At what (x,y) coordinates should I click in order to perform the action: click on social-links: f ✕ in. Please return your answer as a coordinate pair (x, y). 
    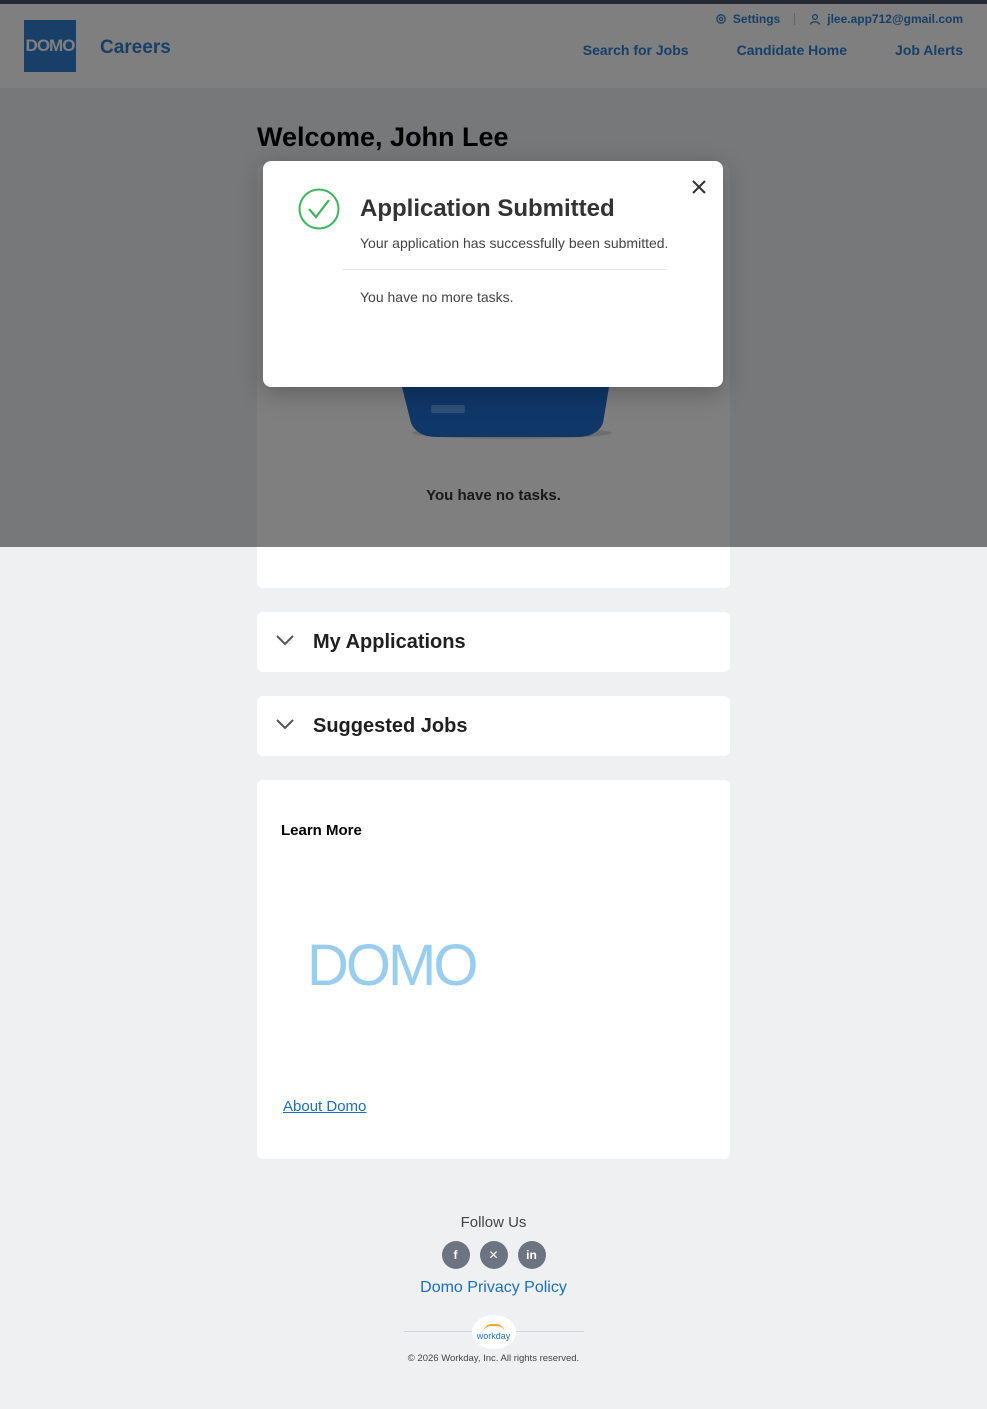
    Looking at the image, I should click on (493, 1255).